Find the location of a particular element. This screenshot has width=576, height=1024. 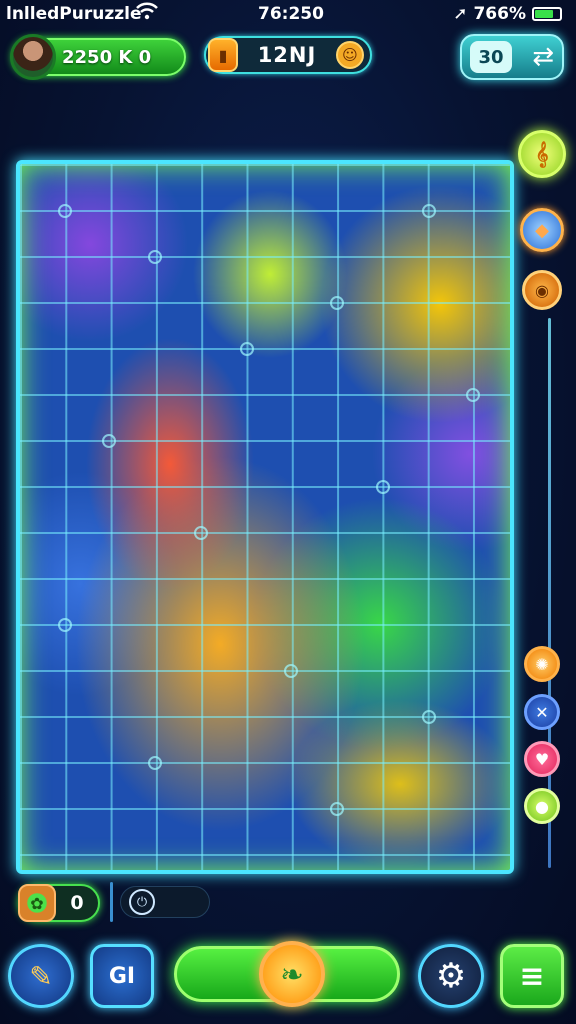

status-bar: lnlledPuruzzle 76:250 ➚ 766% is located at coordinates (288, 14).